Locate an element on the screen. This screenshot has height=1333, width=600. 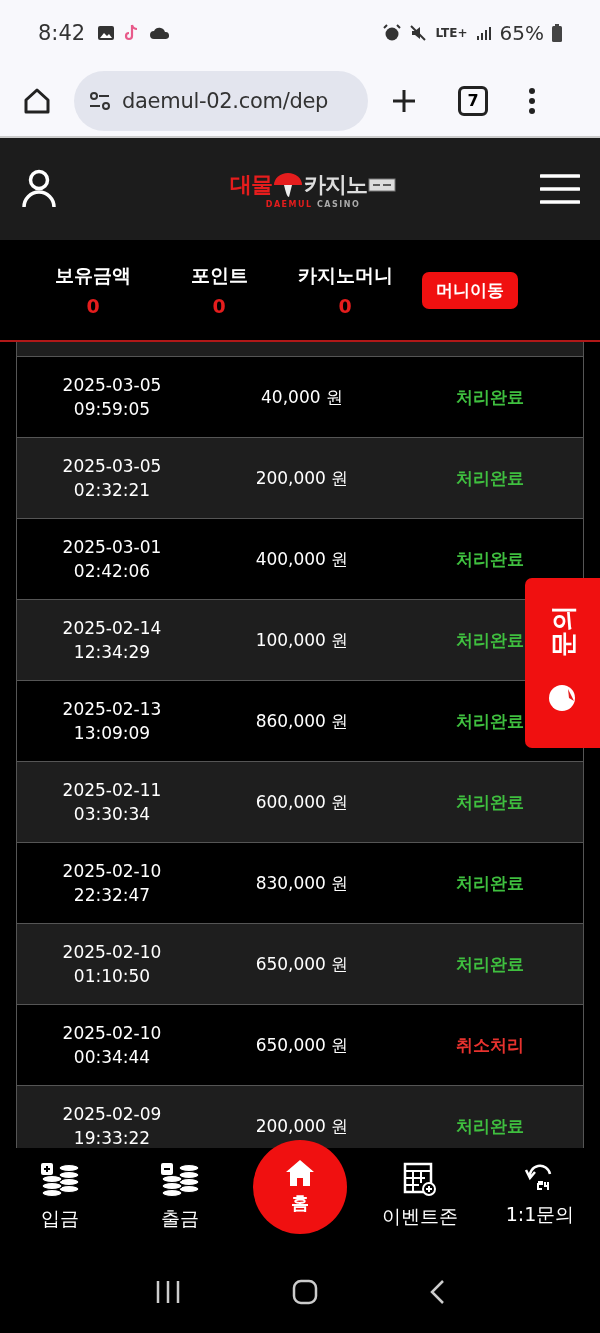
time-cell: 00:34:44 is located at coordinates (112, 1057).